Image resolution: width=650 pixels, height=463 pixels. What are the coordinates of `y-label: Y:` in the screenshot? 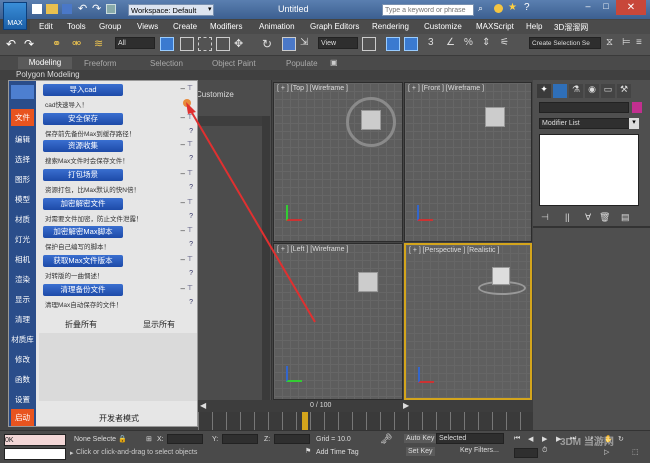 It's located at (215, 439).